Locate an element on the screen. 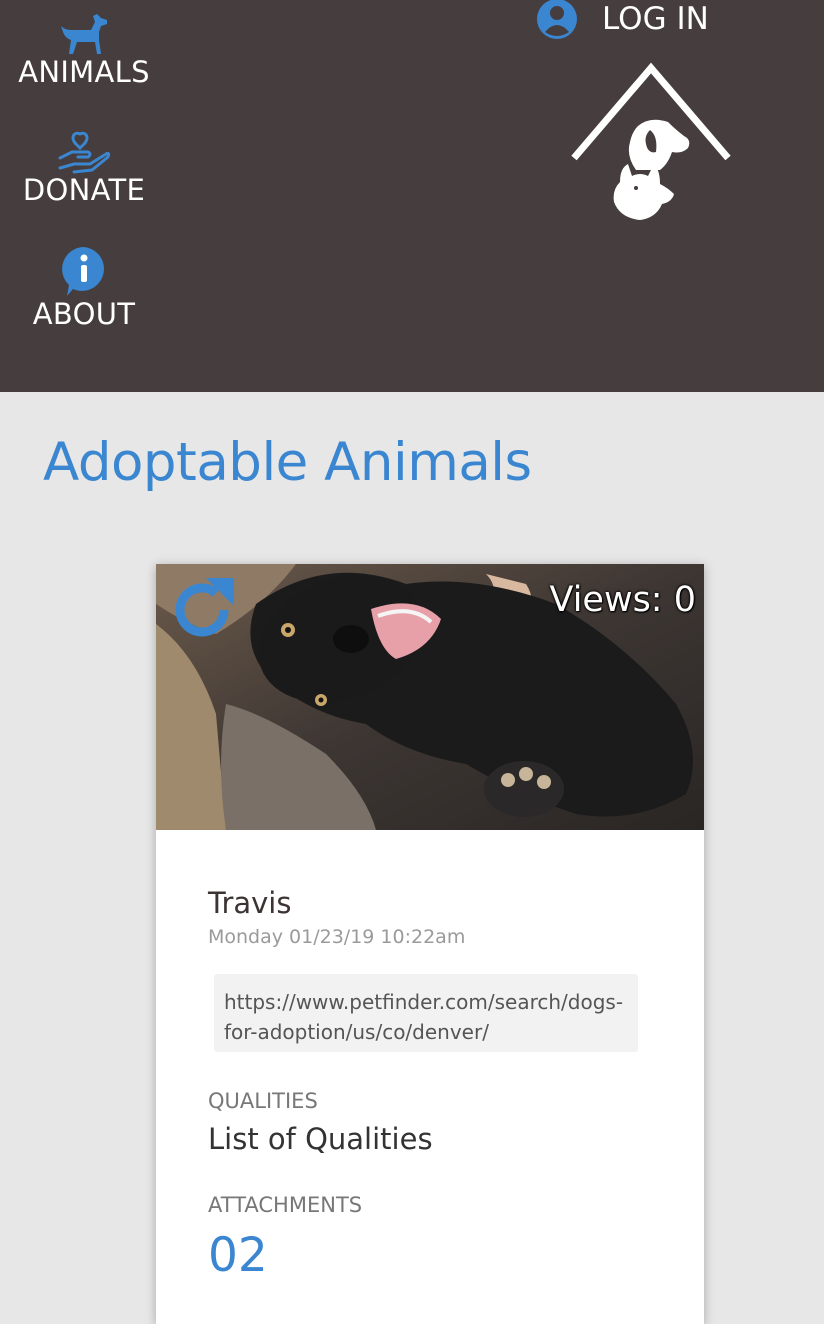 The width and height of the screenshot is (824, 1324). page-title: Adoptable Animals is located at coordinates (287, 462).